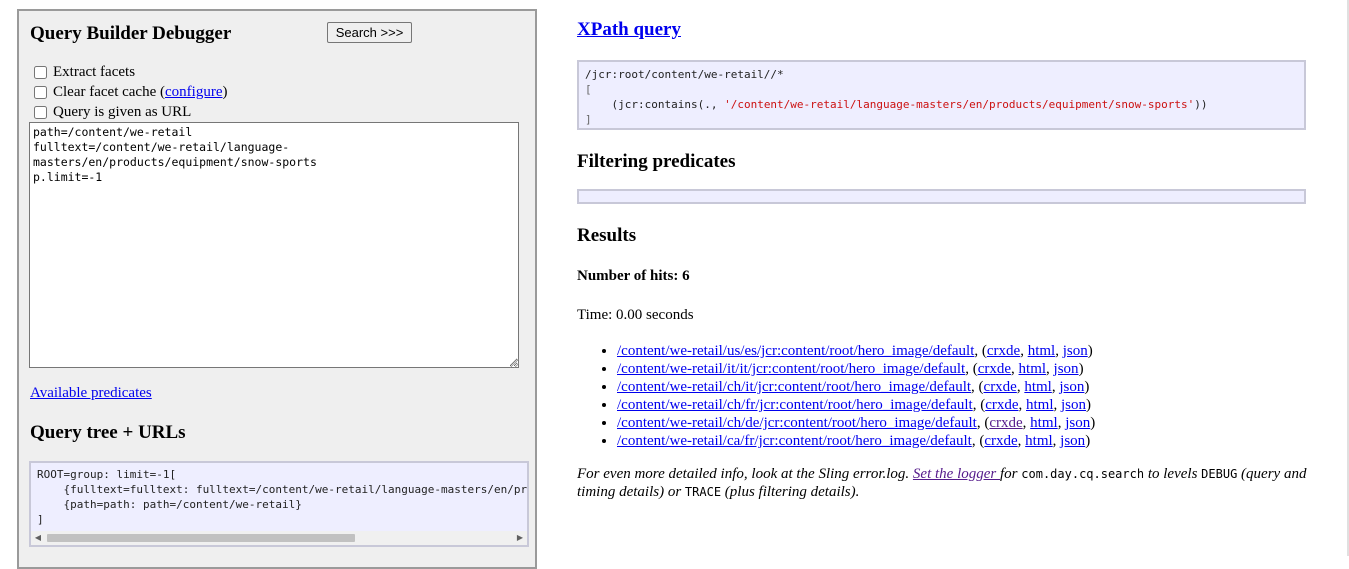  What do you see at coordinates (1173, 474) in the screenshot?
I see `note-levels: to levels` at bounding box center [1173, 474].